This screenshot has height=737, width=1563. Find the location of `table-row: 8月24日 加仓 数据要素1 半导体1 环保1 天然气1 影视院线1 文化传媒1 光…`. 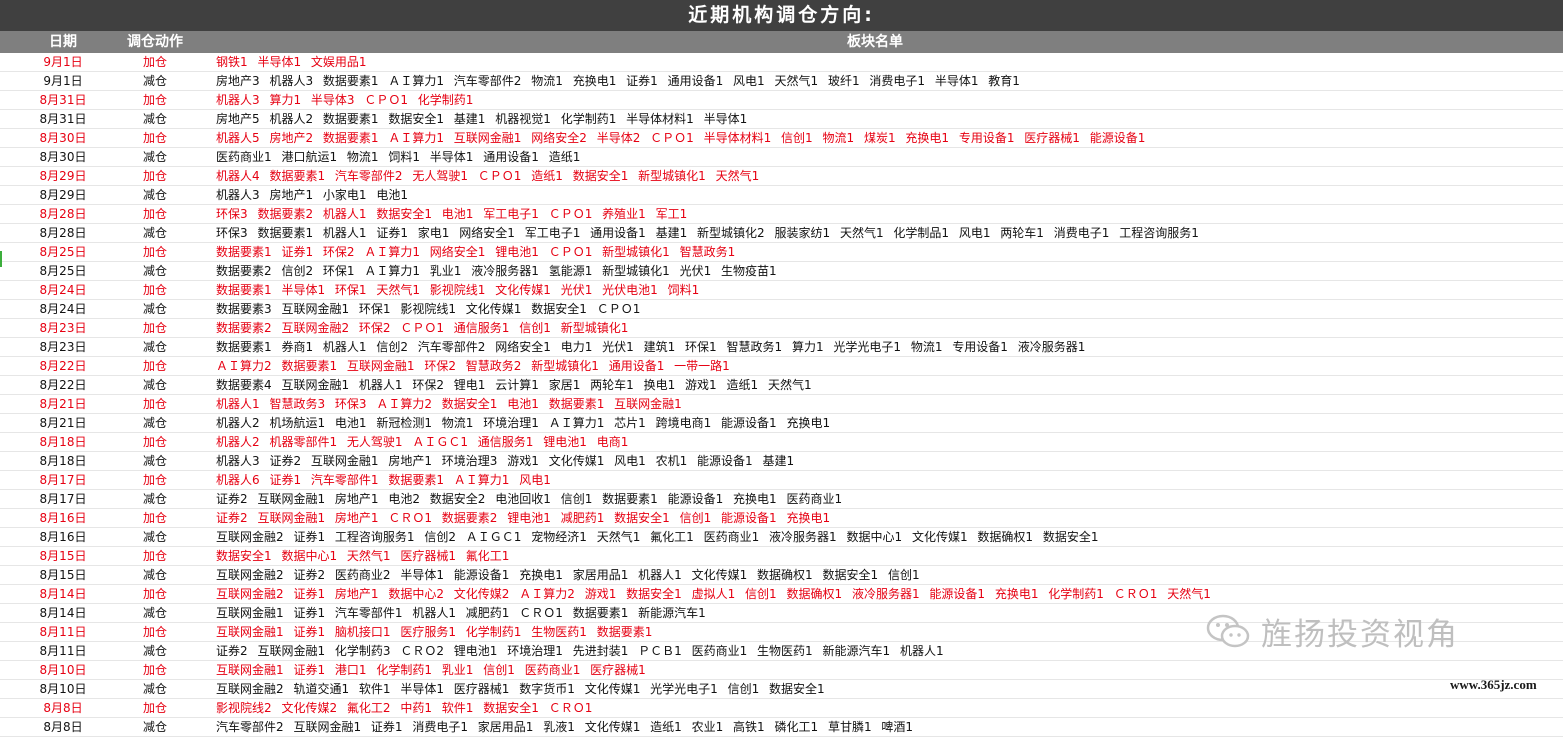

table-row: 8月24日 加仓 数据要素1 半导体1 环保1 天然气1 影视院线1 文化传媒1 光… is located at coordinates (781, 290).